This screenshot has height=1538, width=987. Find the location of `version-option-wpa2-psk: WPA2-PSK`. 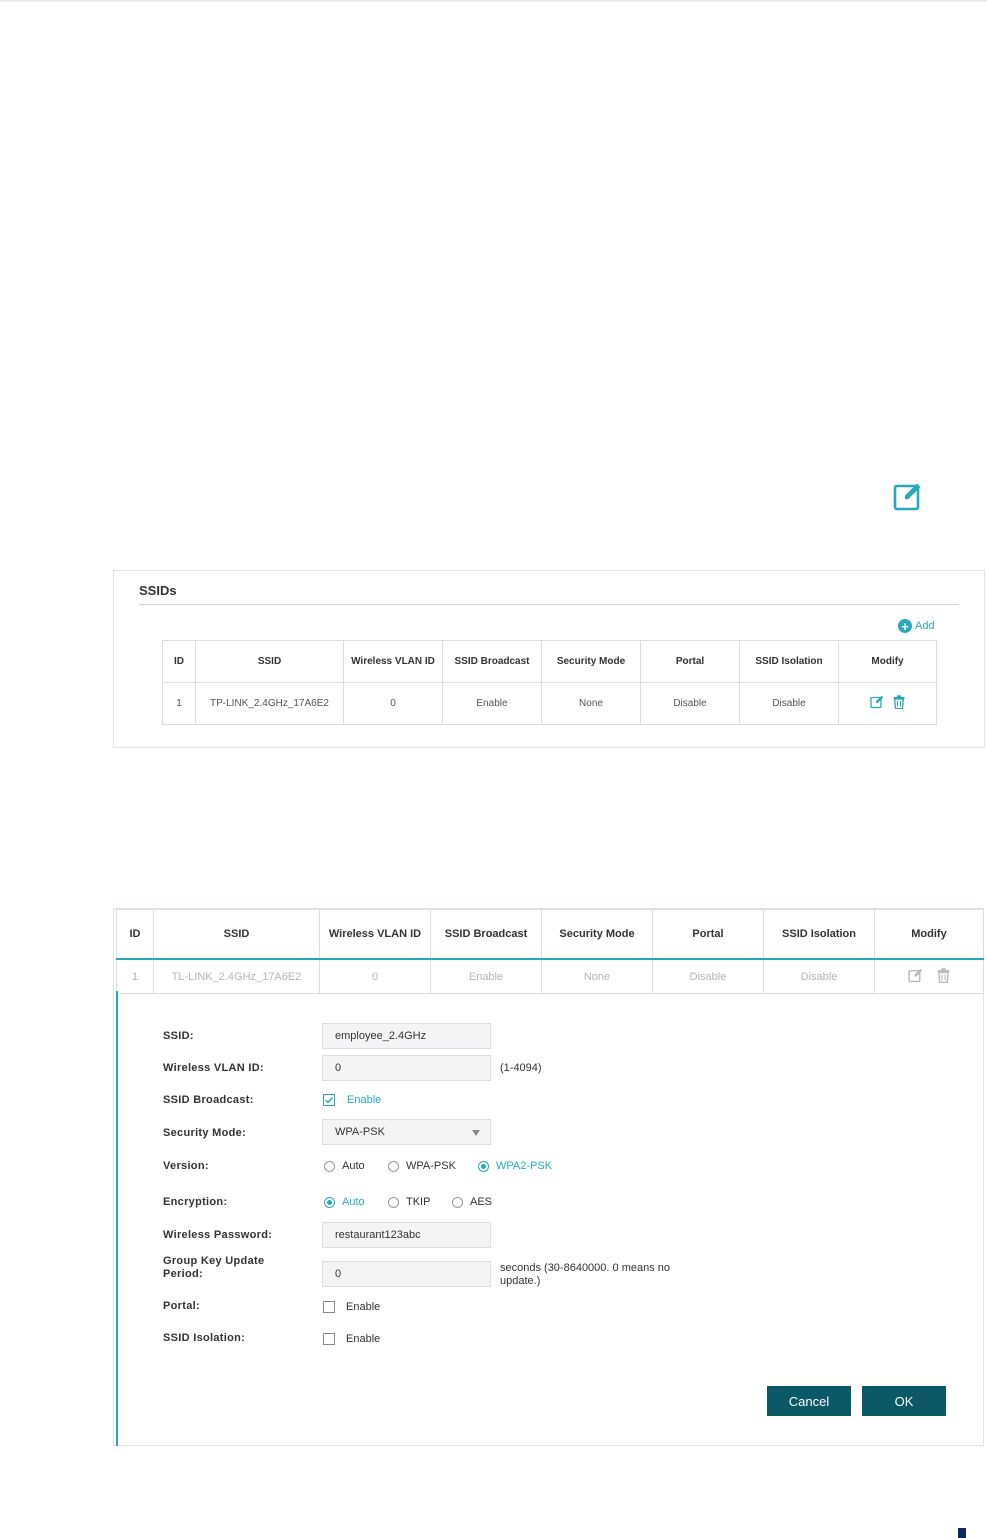

version-option-wpa2-psk: WPA2-PSK is located at coordinates (524, 1166).